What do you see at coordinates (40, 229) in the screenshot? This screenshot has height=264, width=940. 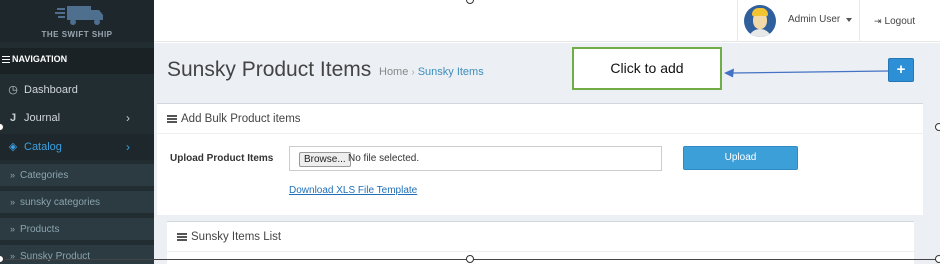 I see `sidebar-subitem-label: Products` at bounding box center [40, 229].